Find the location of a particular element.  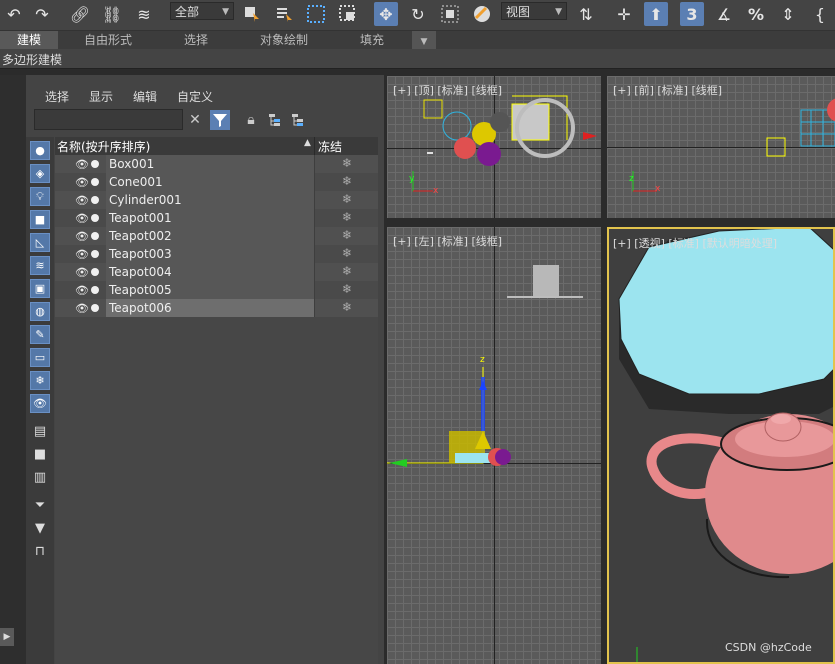

filter-cameras-icon: ■ is located at coordinates (40, 219).